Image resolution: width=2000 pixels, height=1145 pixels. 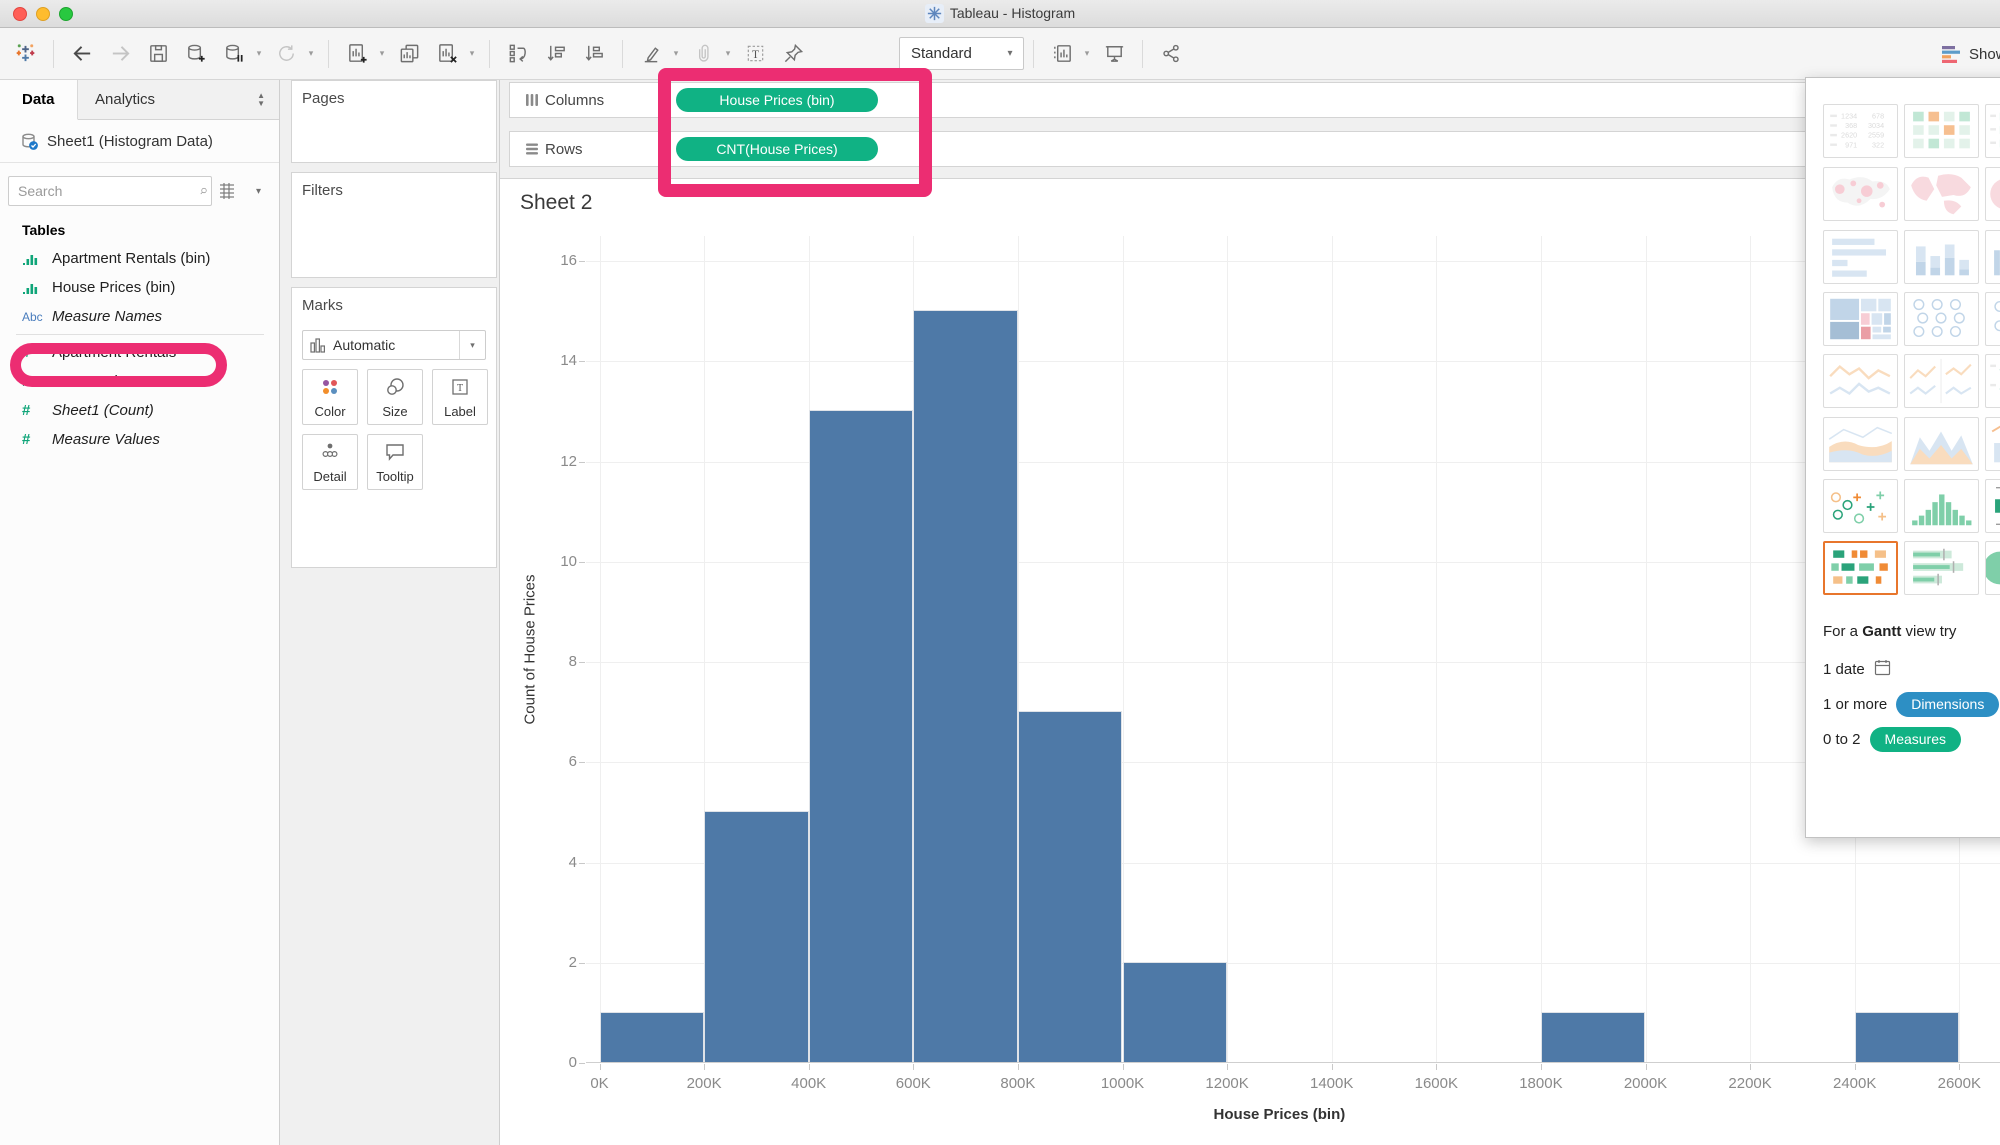 What do you see at coordinates (1941, 194) in the screenshot?
I see `show-me-thumbnail-filled-map` at bounding box center [1941, 194].